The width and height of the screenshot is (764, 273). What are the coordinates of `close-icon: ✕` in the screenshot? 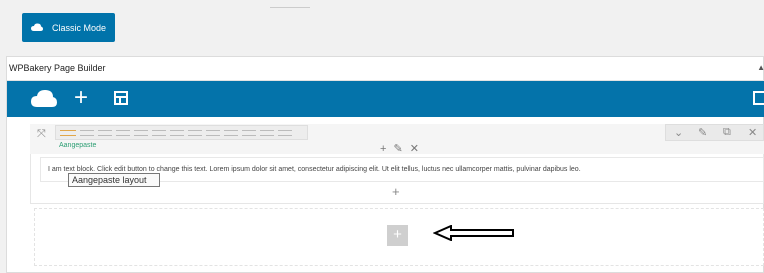 It's located at (752, 132).